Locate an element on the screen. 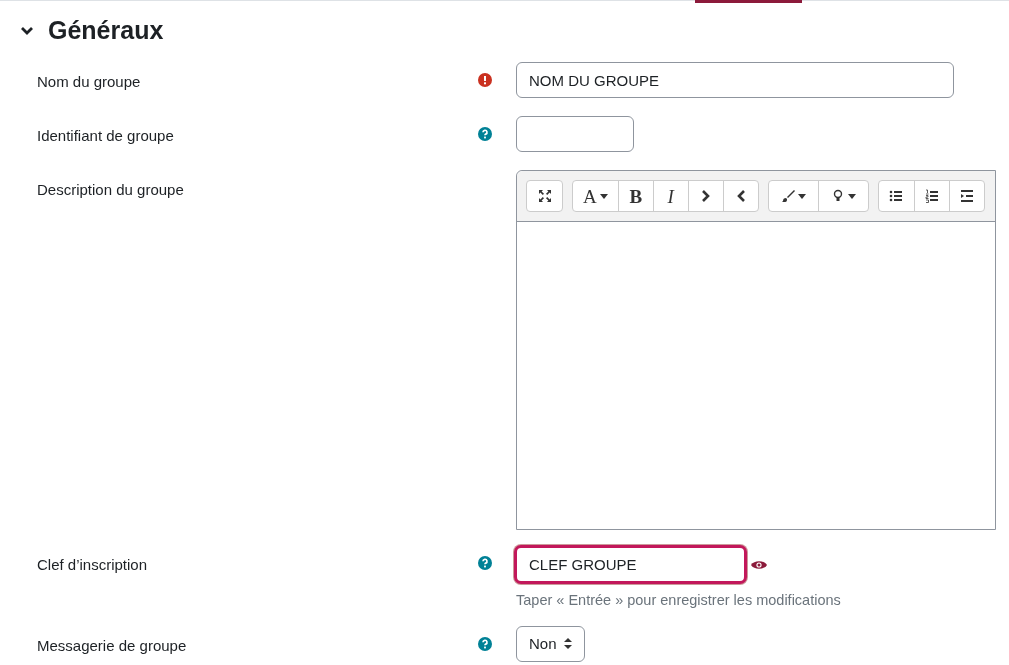 This screenshot has width=1009, height=665. toolbar-button: A is located at coordinates (595, 196).